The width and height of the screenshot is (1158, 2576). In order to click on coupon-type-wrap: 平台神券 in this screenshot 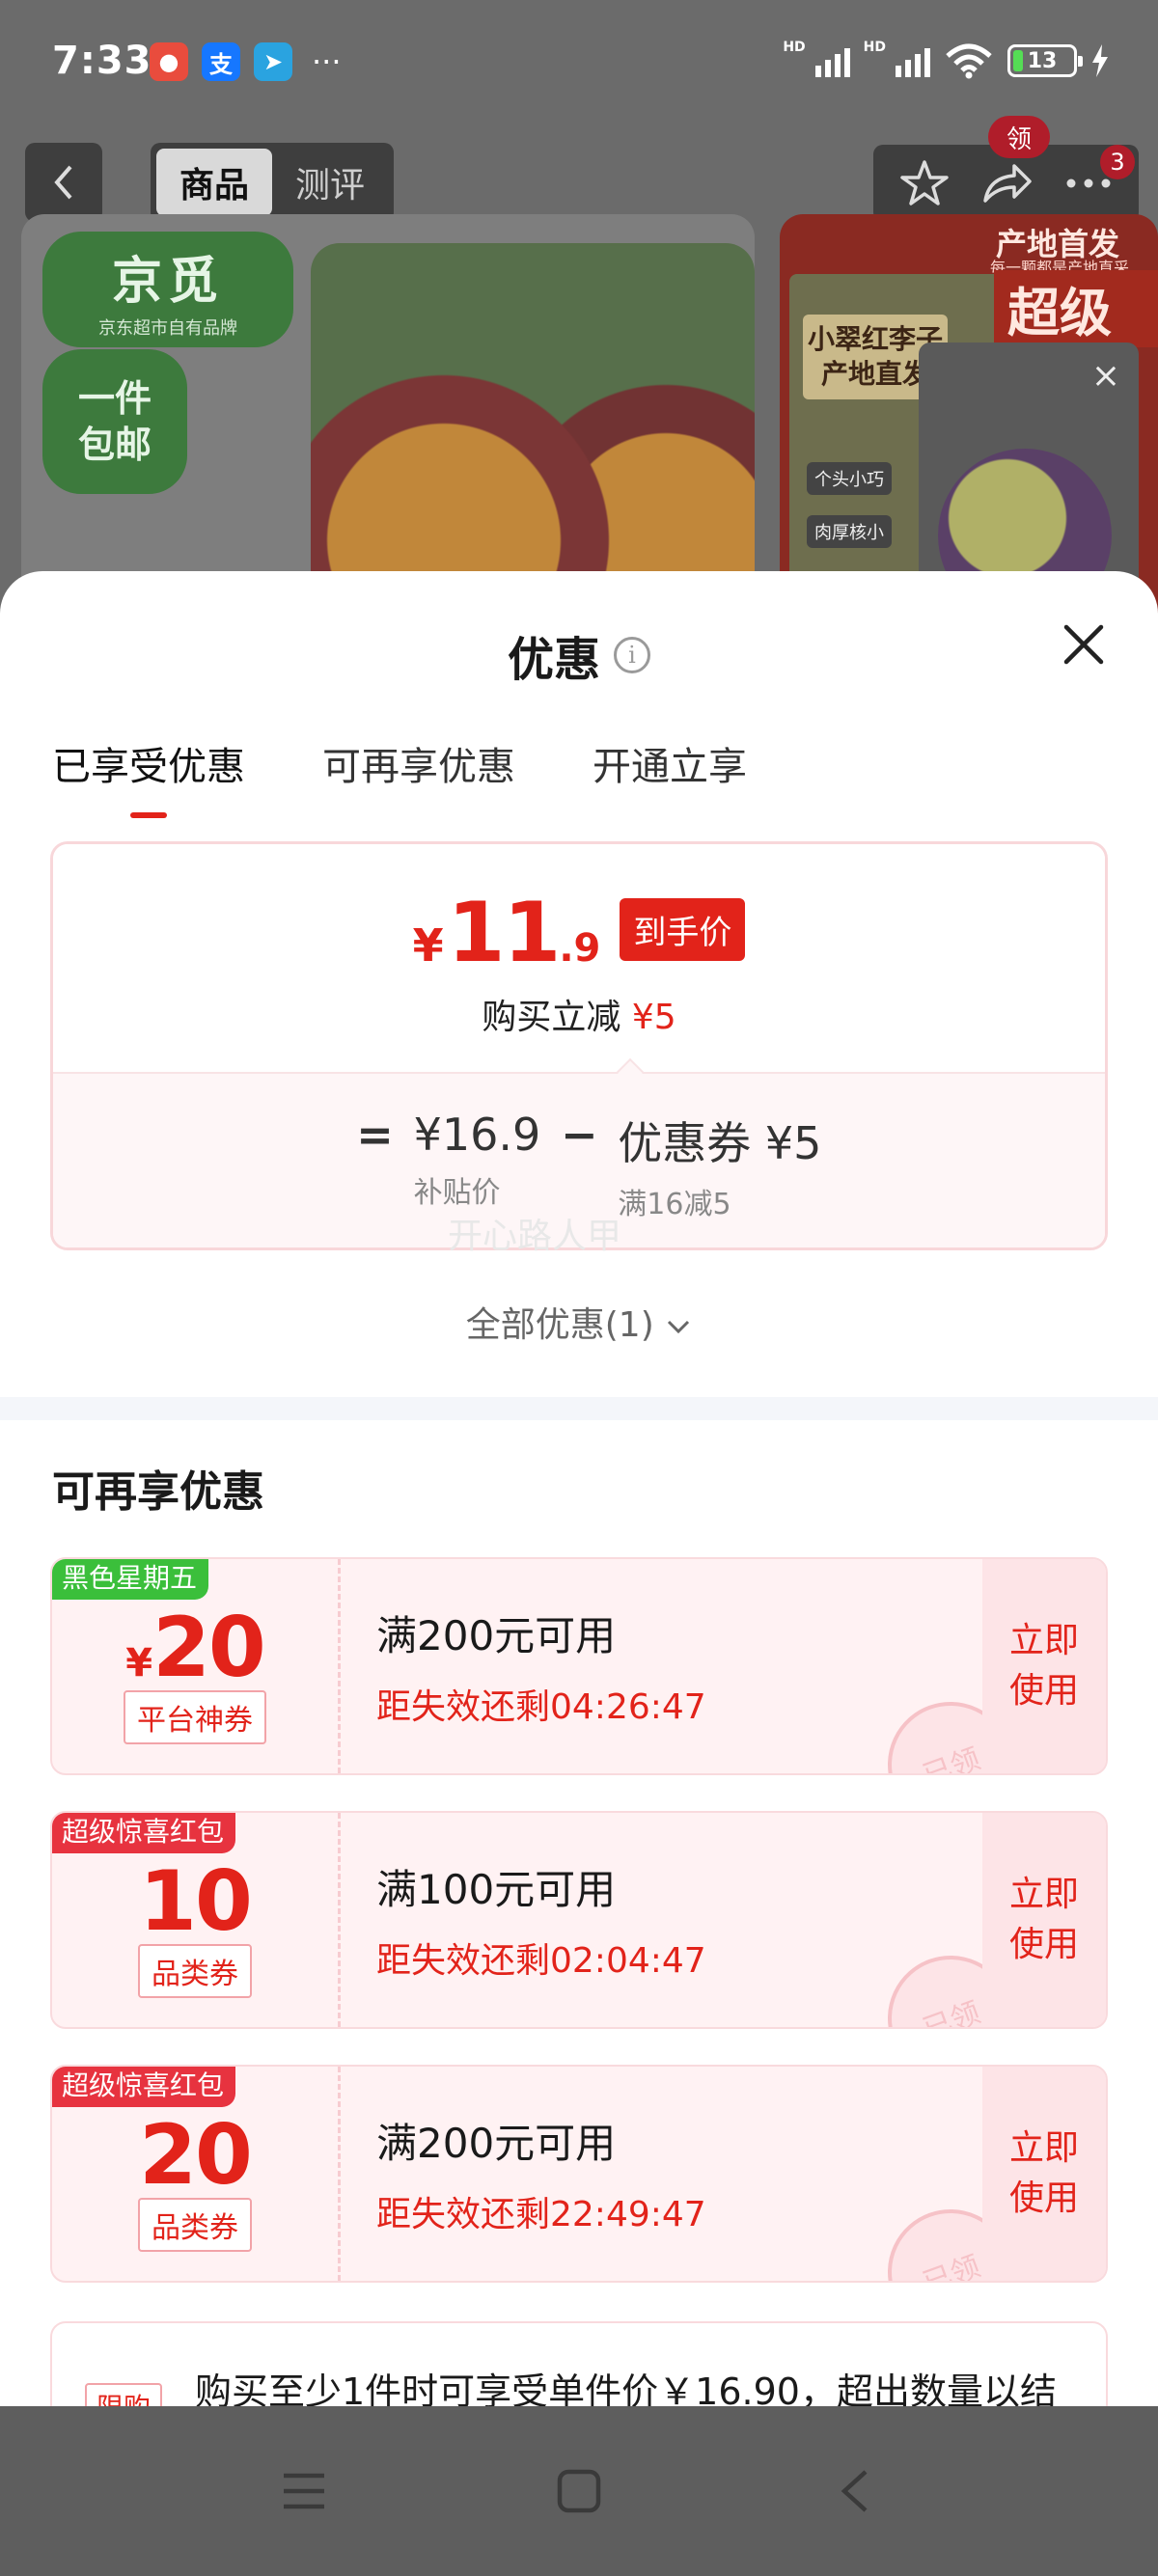, I will do `click(195, 1717)`.